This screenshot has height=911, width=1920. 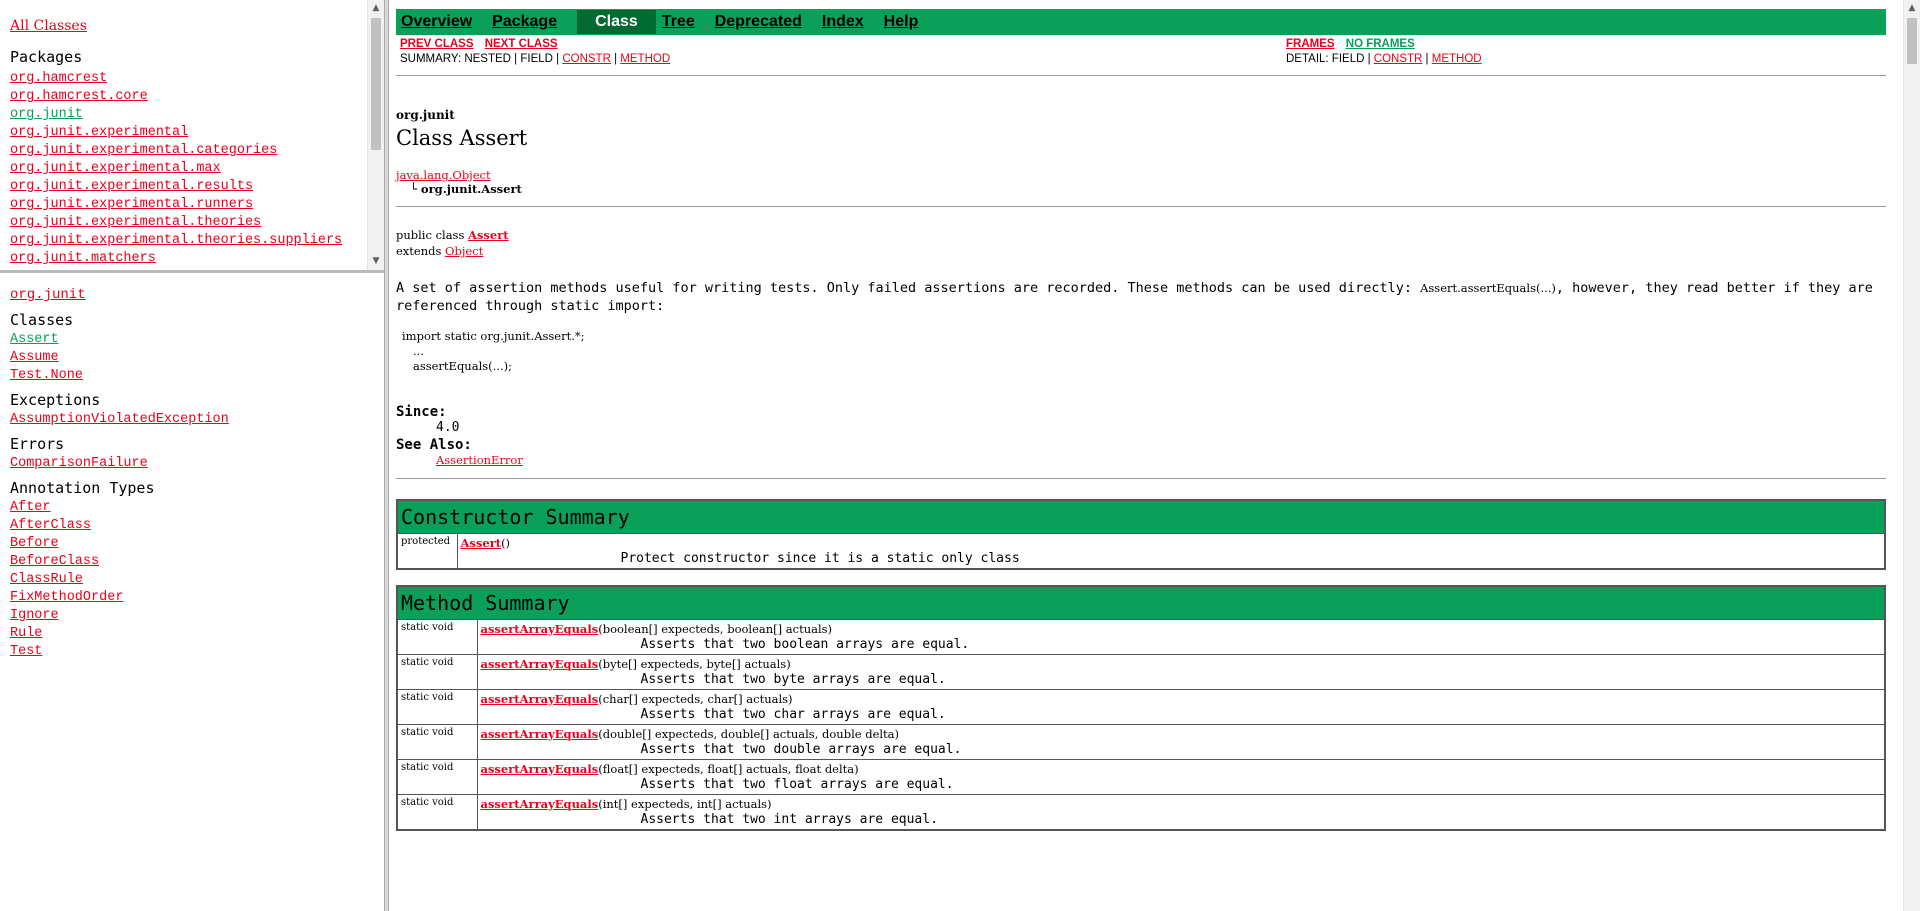 What do you see at coordinates (1398, 59) in the screenshot?
I see `detail-constr-link: CONSTR` at bounding box center [1398, 59].